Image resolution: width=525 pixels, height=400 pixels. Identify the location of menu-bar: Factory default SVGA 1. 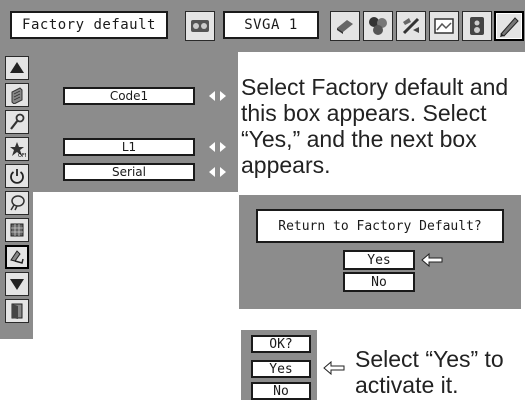
(262, 26).